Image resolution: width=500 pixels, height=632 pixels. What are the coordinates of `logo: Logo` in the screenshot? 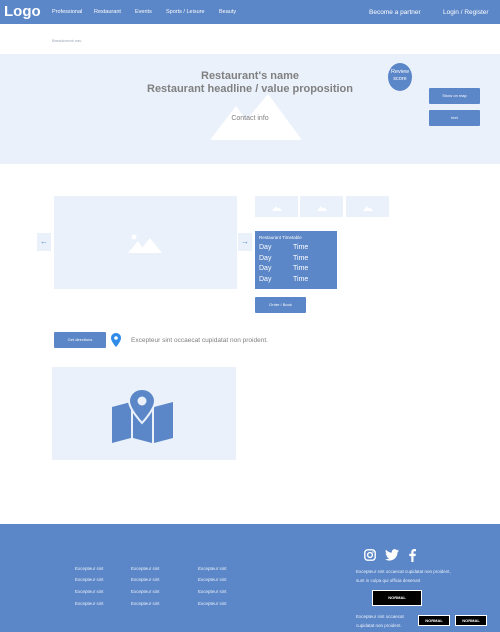 It's located at (22, 12).